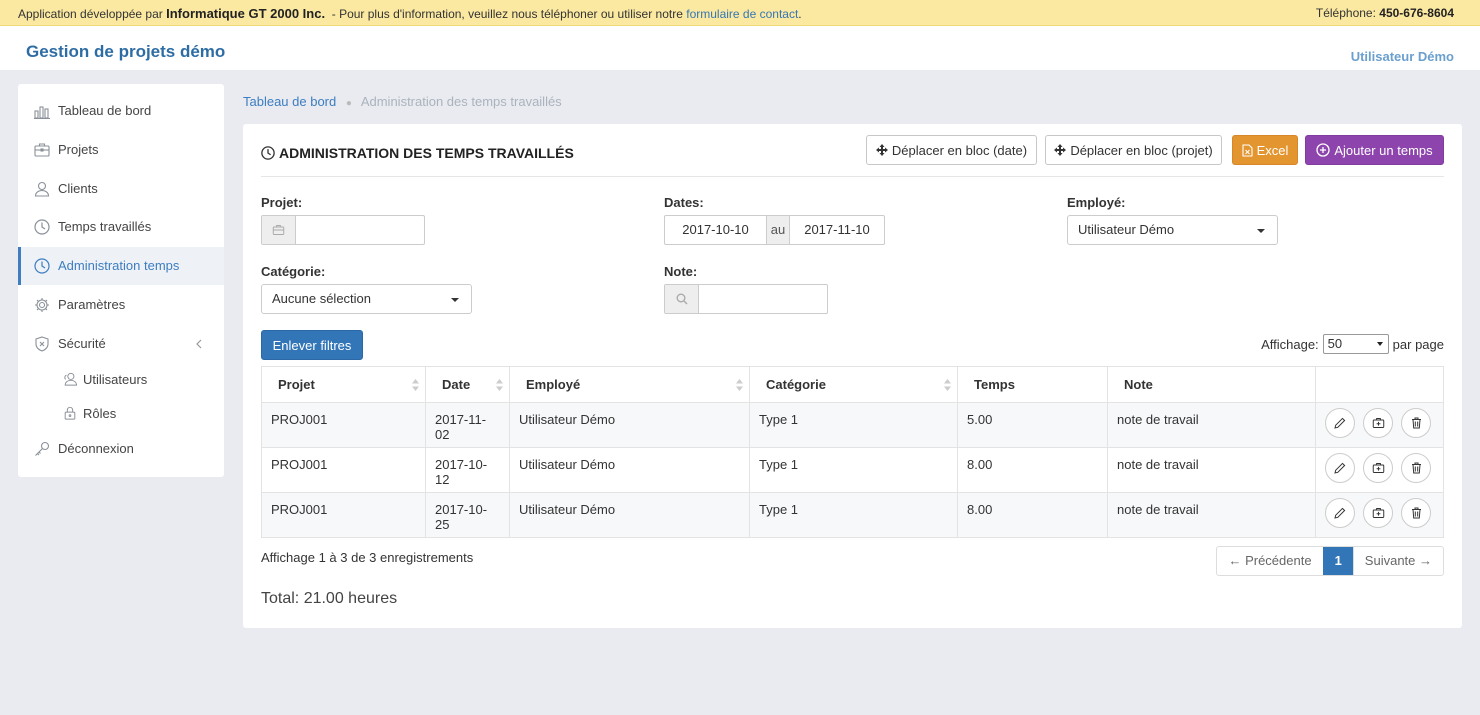  What do you see at coordinates (199, 344) in the screenshot?
I see `chevron-left-icon` at bounding box center [199, 344].